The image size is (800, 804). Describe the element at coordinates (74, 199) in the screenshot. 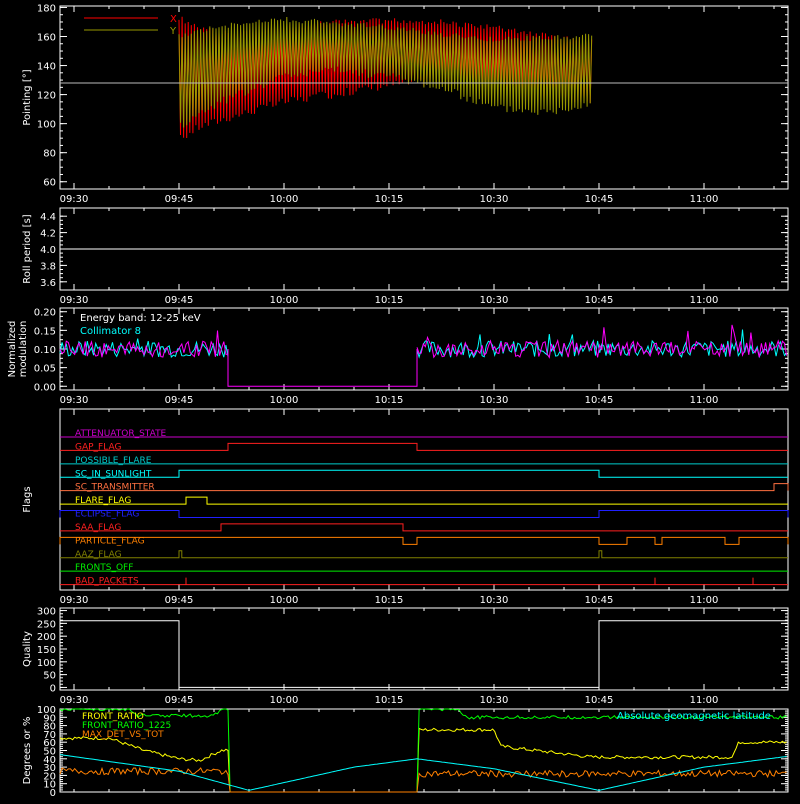

I see `panel-1-xtick-label: 09:30` at that location.